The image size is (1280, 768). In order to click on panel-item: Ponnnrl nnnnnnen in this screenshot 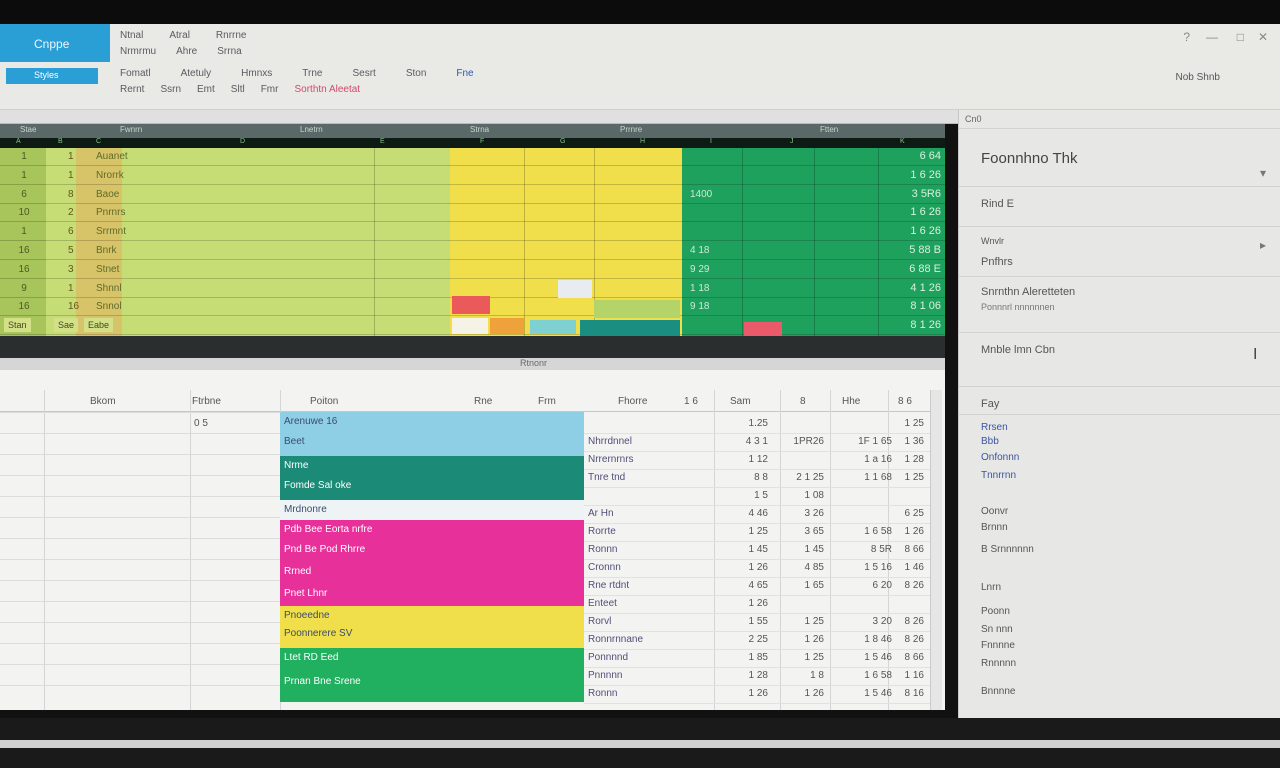, I will do `click(1018, 307)`.